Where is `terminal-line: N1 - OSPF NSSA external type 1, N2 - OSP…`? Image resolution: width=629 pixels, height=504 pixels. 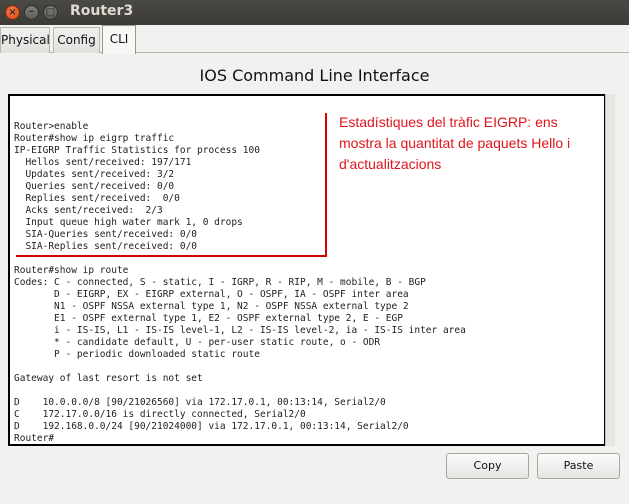 terminal-line: N1 - OSPF NSSA external type 1, N2 - OSP… is located at coordinates (211, 306).